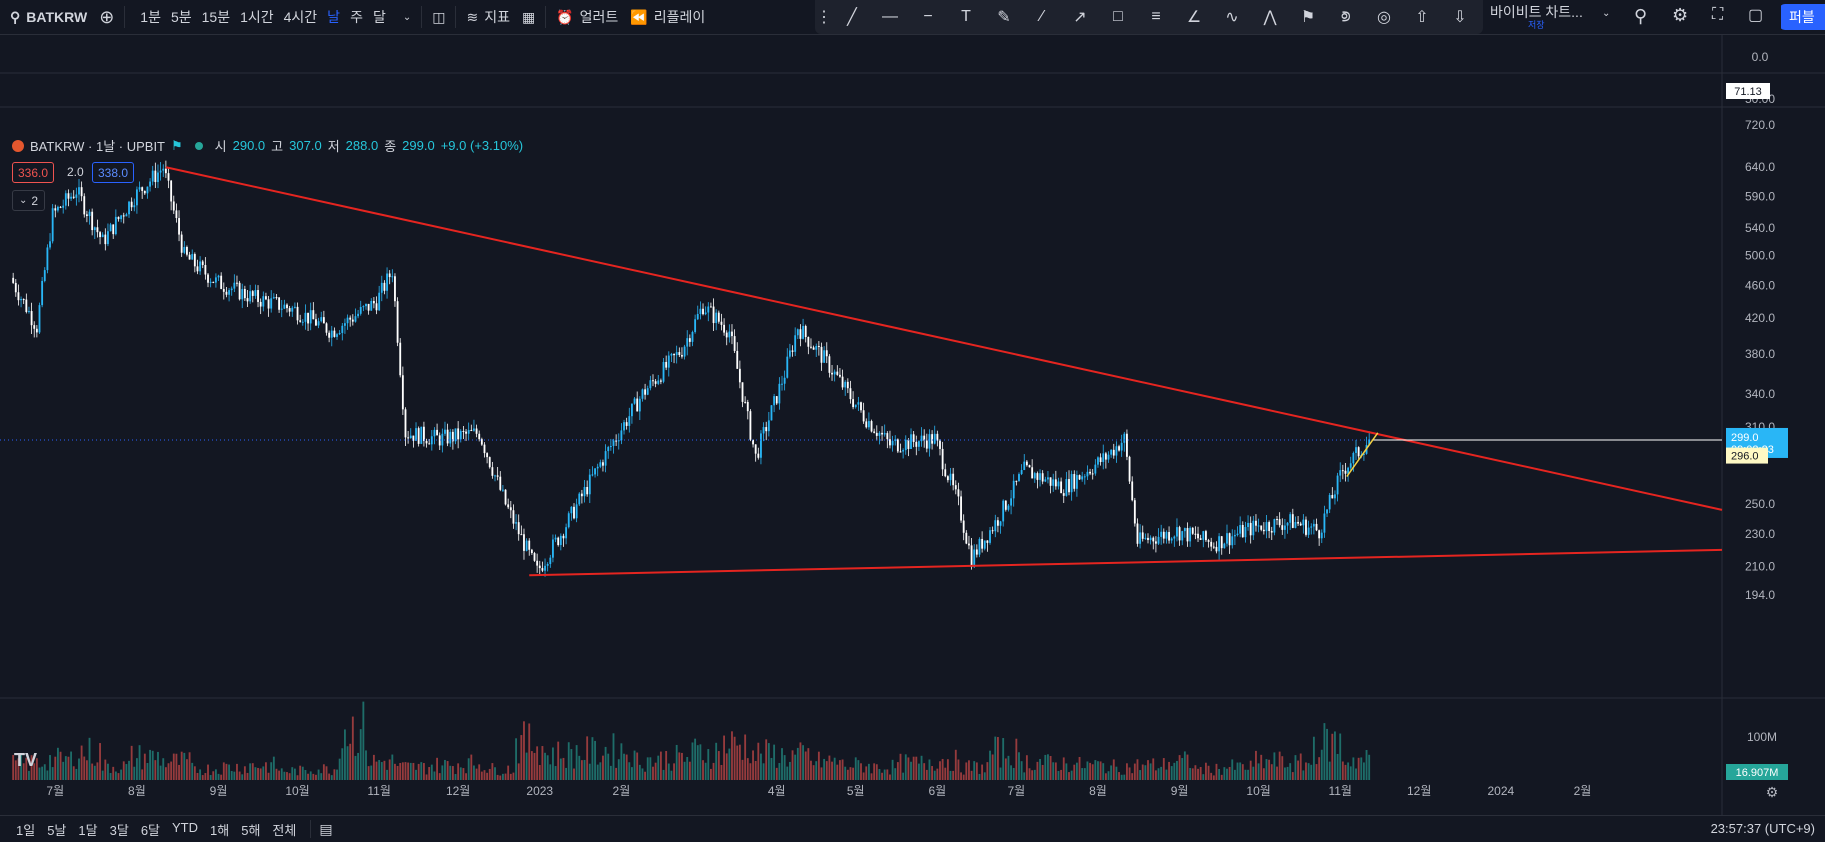  I want to click on range-8: 전체, so click(284, 829).